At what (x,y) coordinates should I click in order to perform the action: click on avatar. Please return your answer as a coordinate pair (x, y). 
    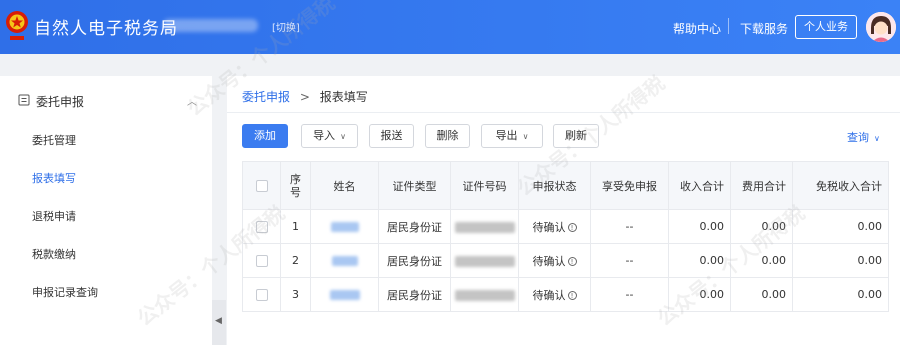
    Looking at the image, I should click on (881, 27).